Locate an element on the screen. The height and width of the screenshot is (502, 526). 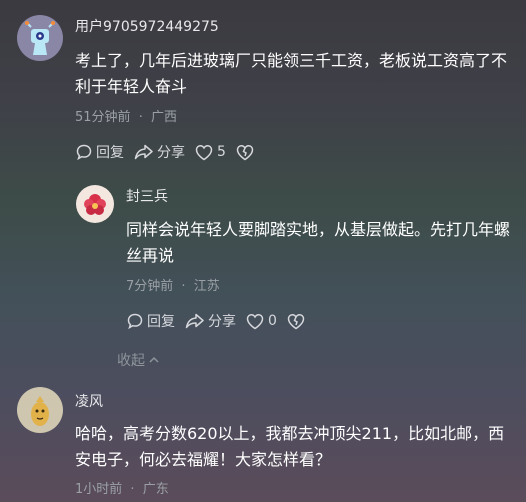
like-button: 0 is located at coordinates (261, 321).